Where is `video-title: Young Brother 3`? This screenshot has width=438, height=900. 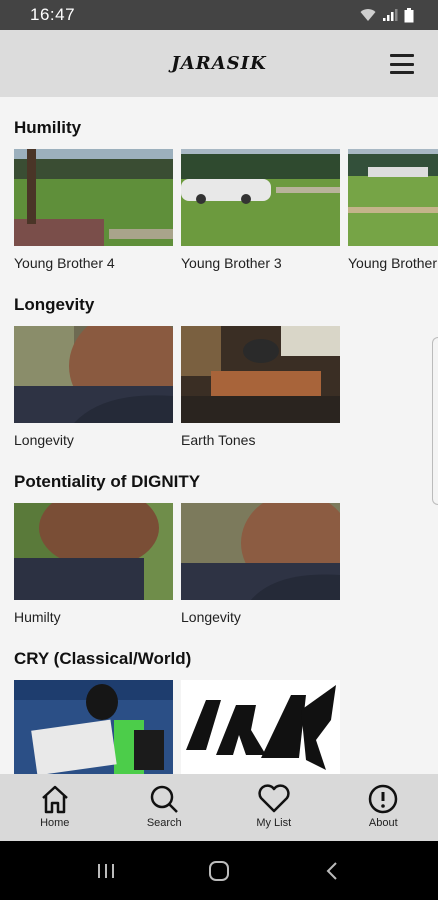
video-title: Young Brother 3 is located at coordinates (231, 263).